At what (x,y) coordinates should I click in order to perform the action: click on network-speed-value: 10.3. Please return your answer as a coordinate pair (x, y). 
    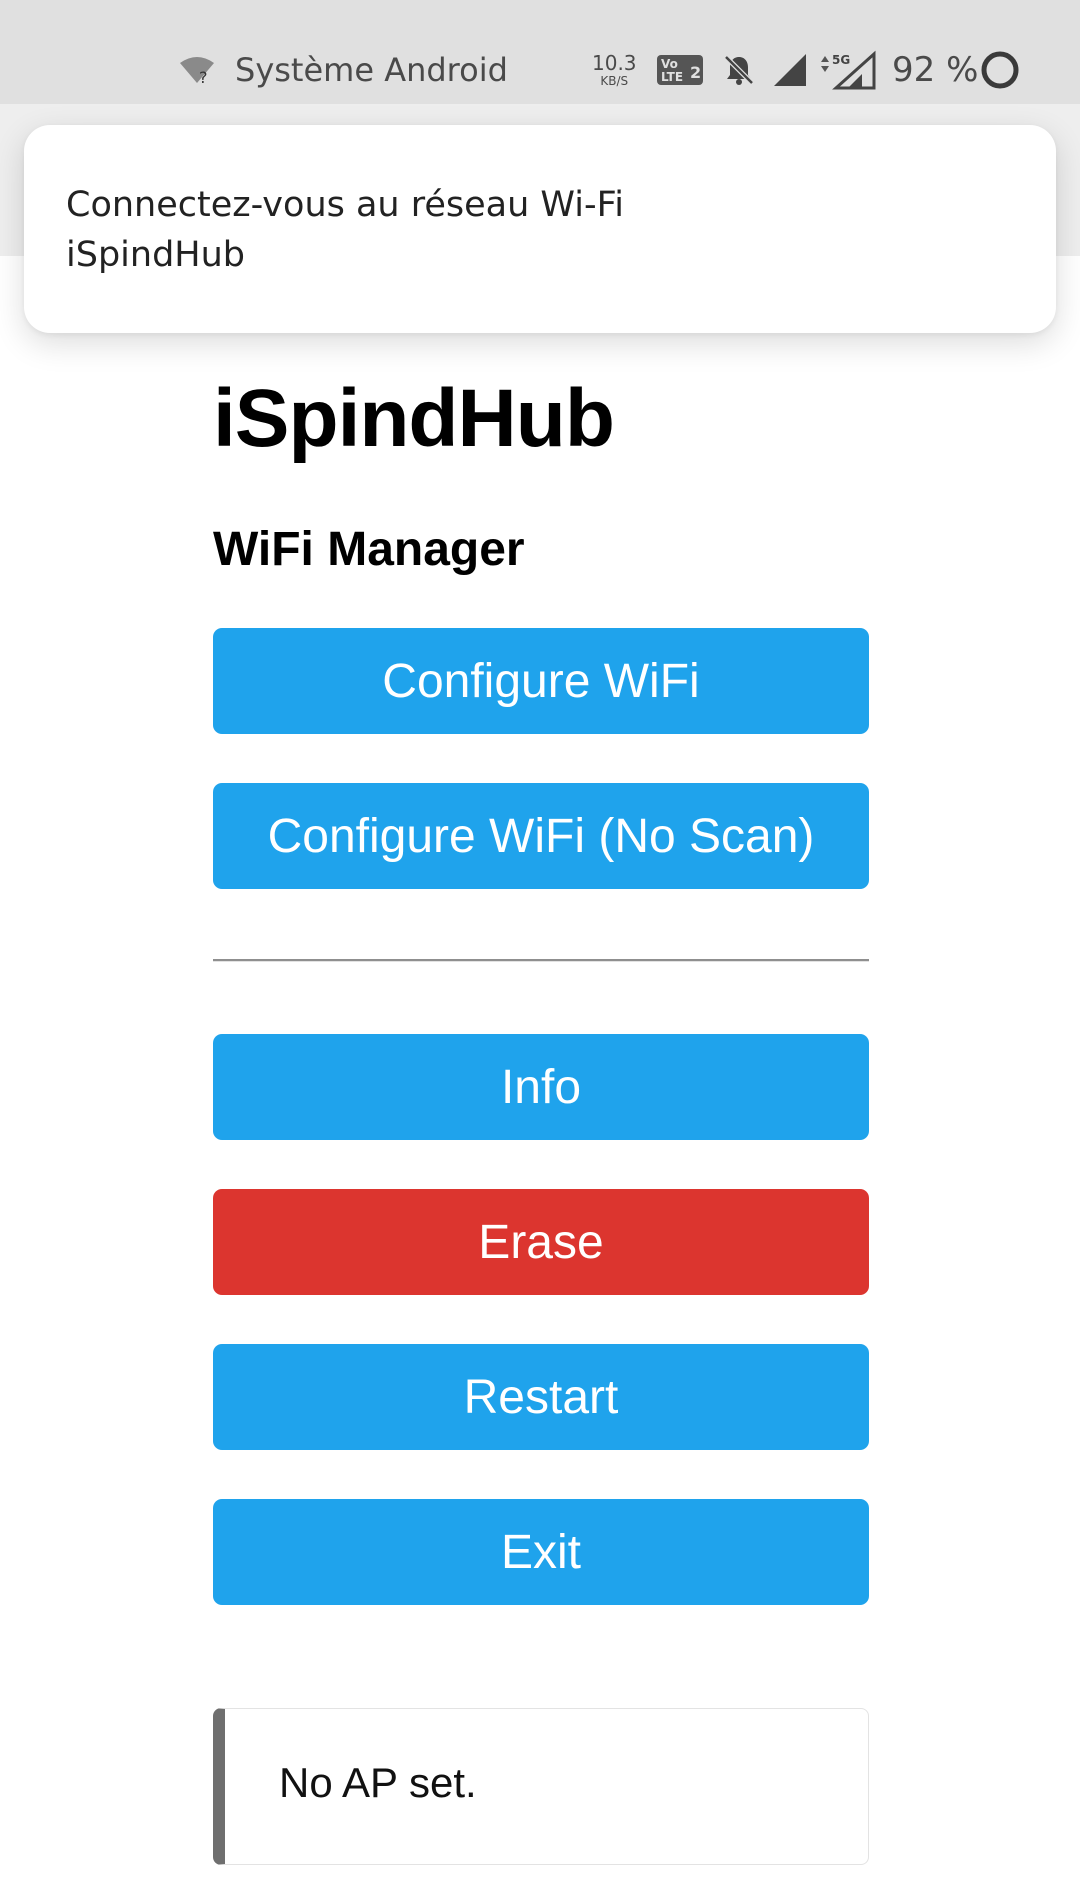
    Looking at the image, I should click on (614, 63).